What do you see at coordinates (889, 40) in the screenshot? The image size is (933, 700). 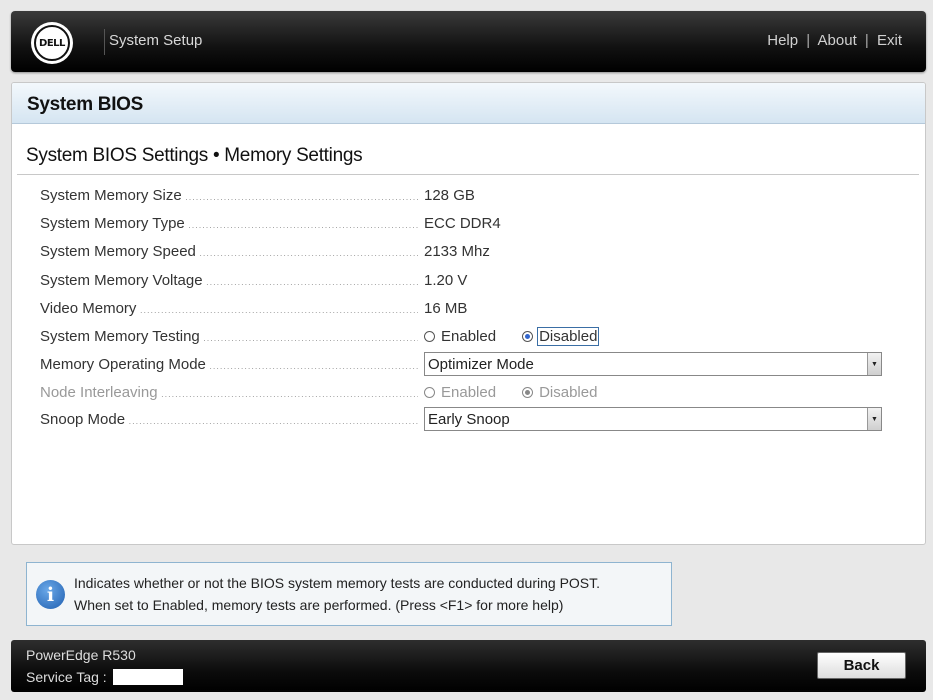 I see `exit-link: Exit` at bounding box center [889, 40].